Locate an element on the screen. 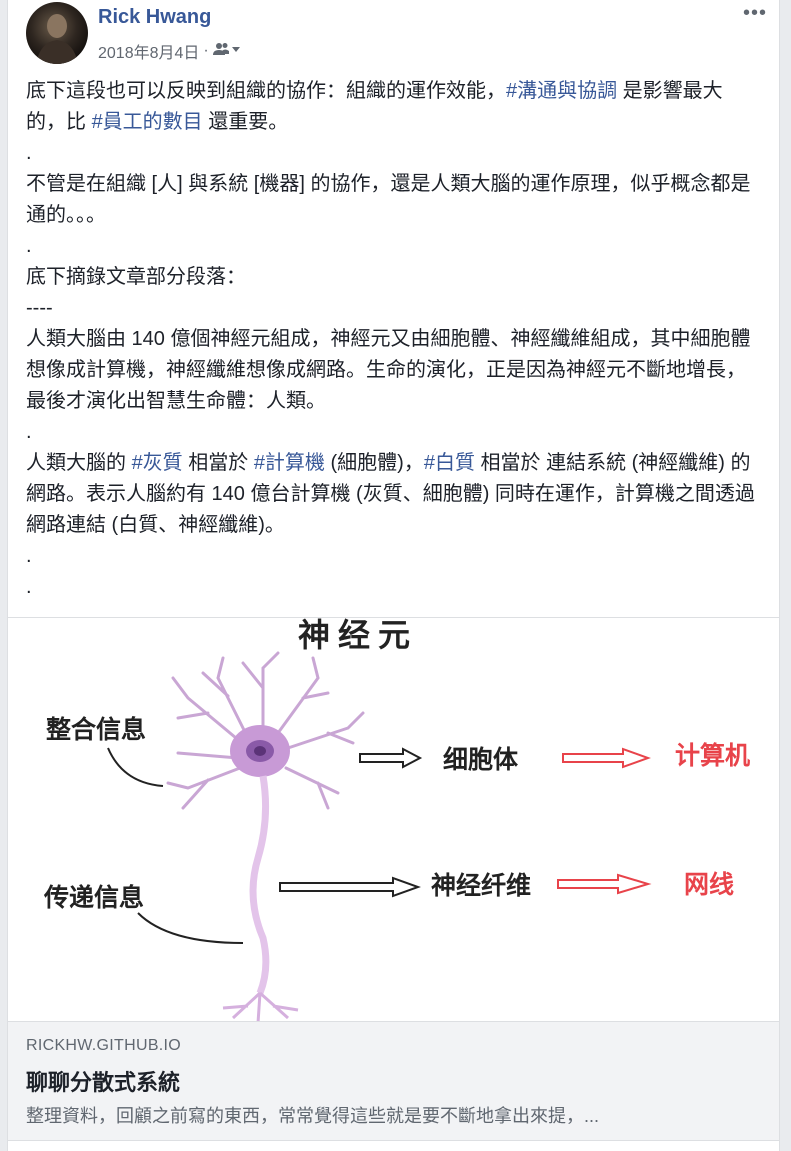 The image size is (791, 1151). more-options-icon: ••• is located at coordinates (755, 13).